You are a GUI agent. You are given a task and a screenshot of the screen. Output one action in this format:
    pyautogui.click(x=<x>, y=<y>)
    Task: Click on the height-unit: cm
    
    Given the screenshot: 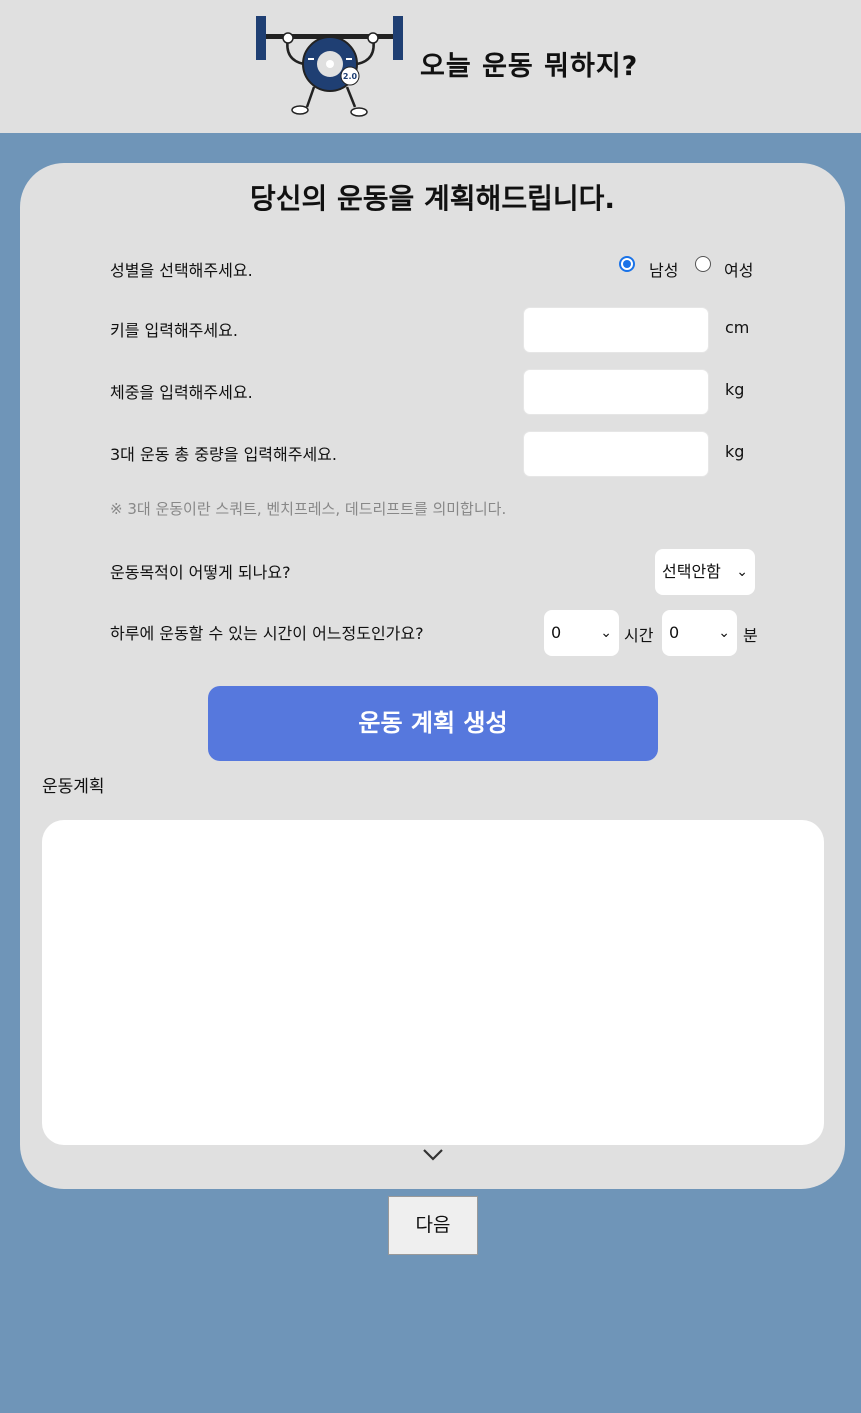 What is the action you would take?
    pyautogui.click(x=737, y=327)
    